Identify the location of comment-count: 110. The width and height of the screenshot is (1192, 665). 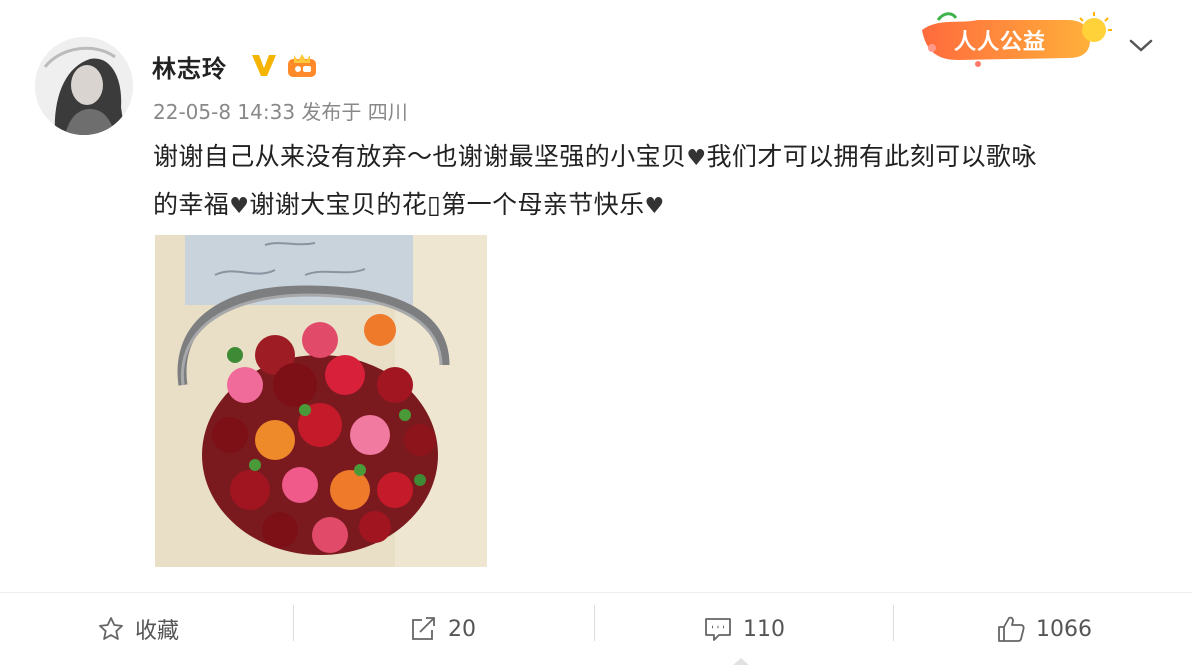
(764, 629).